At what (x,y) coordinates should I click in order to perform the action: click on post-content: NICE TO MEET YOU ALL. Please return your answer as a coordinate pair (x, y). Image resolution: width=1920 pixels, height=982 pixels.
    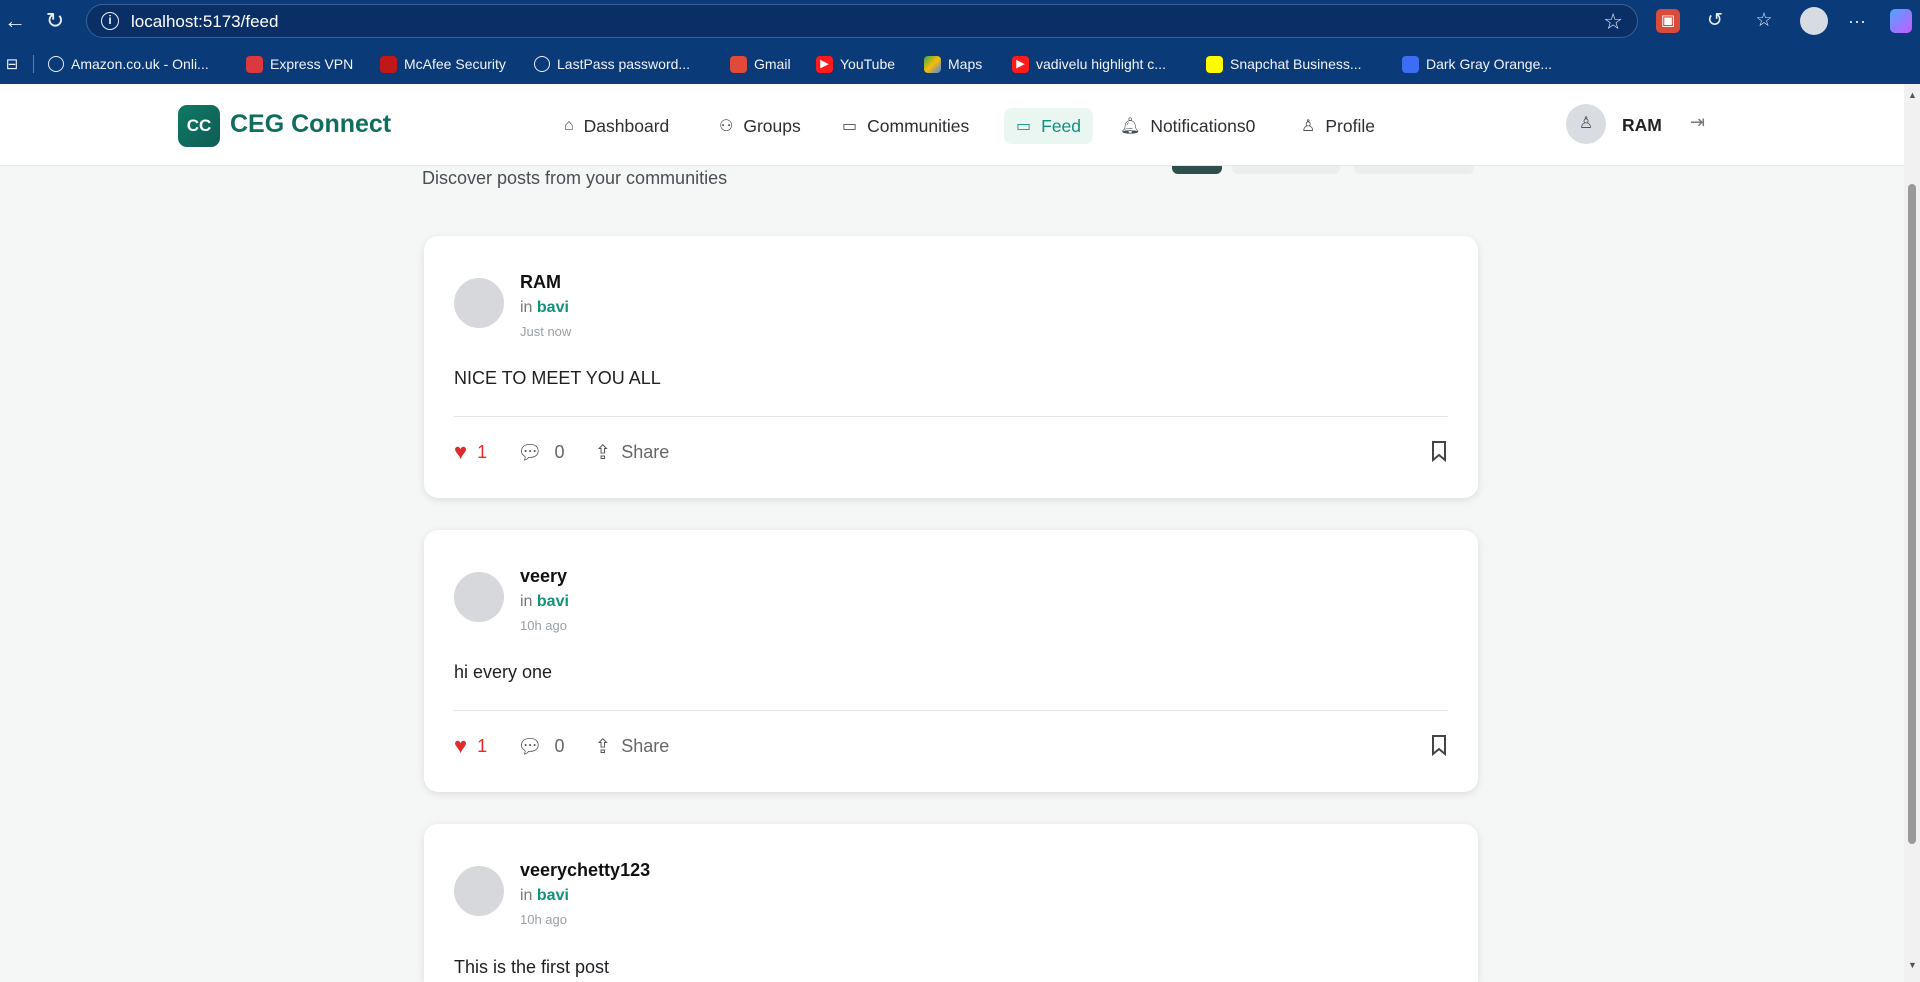
    Looking at the image, I should click on (557, 378).